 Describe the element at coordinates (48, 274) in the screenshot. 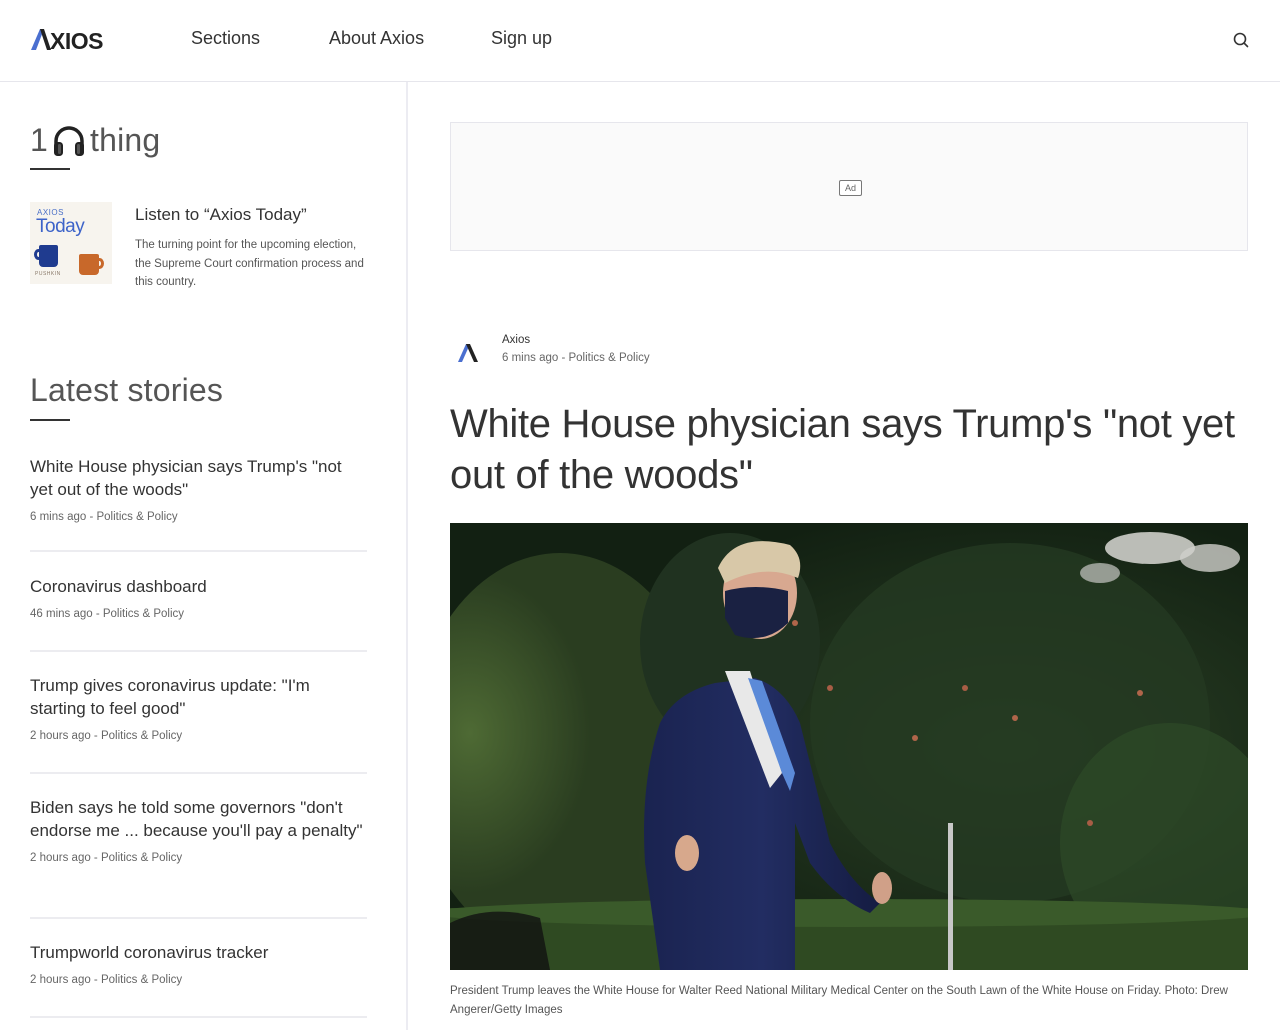

I see `podcast-art-publisher: PUSHKIN` at that location.